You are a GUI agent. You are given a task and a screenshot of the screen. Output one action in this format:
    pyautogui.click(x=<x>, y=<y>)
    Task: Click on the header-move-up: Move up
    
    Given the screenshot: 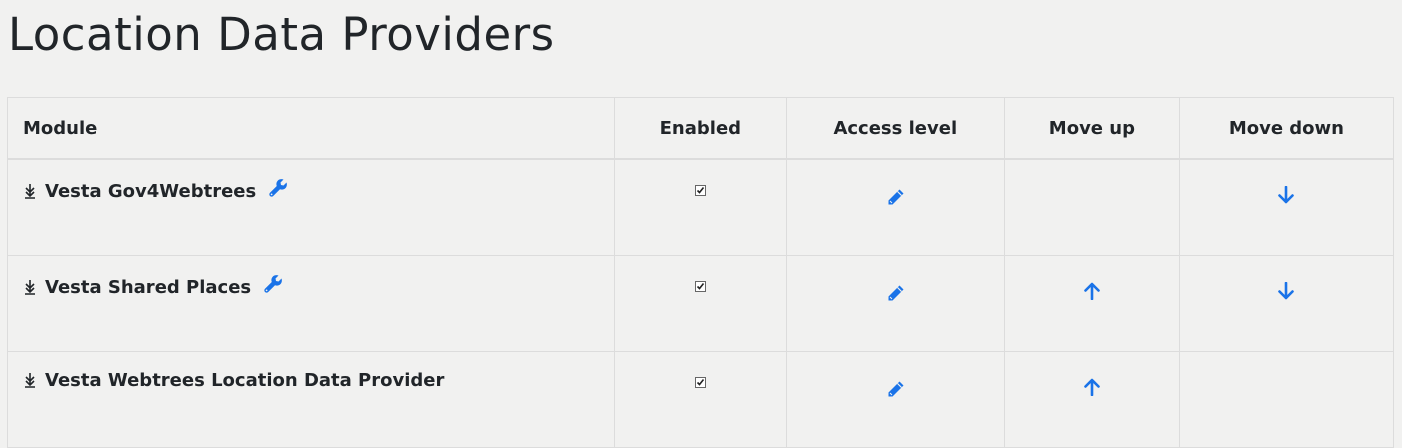 What is the action you would take?
    pyautogui.click(x=1091, y=128)
    